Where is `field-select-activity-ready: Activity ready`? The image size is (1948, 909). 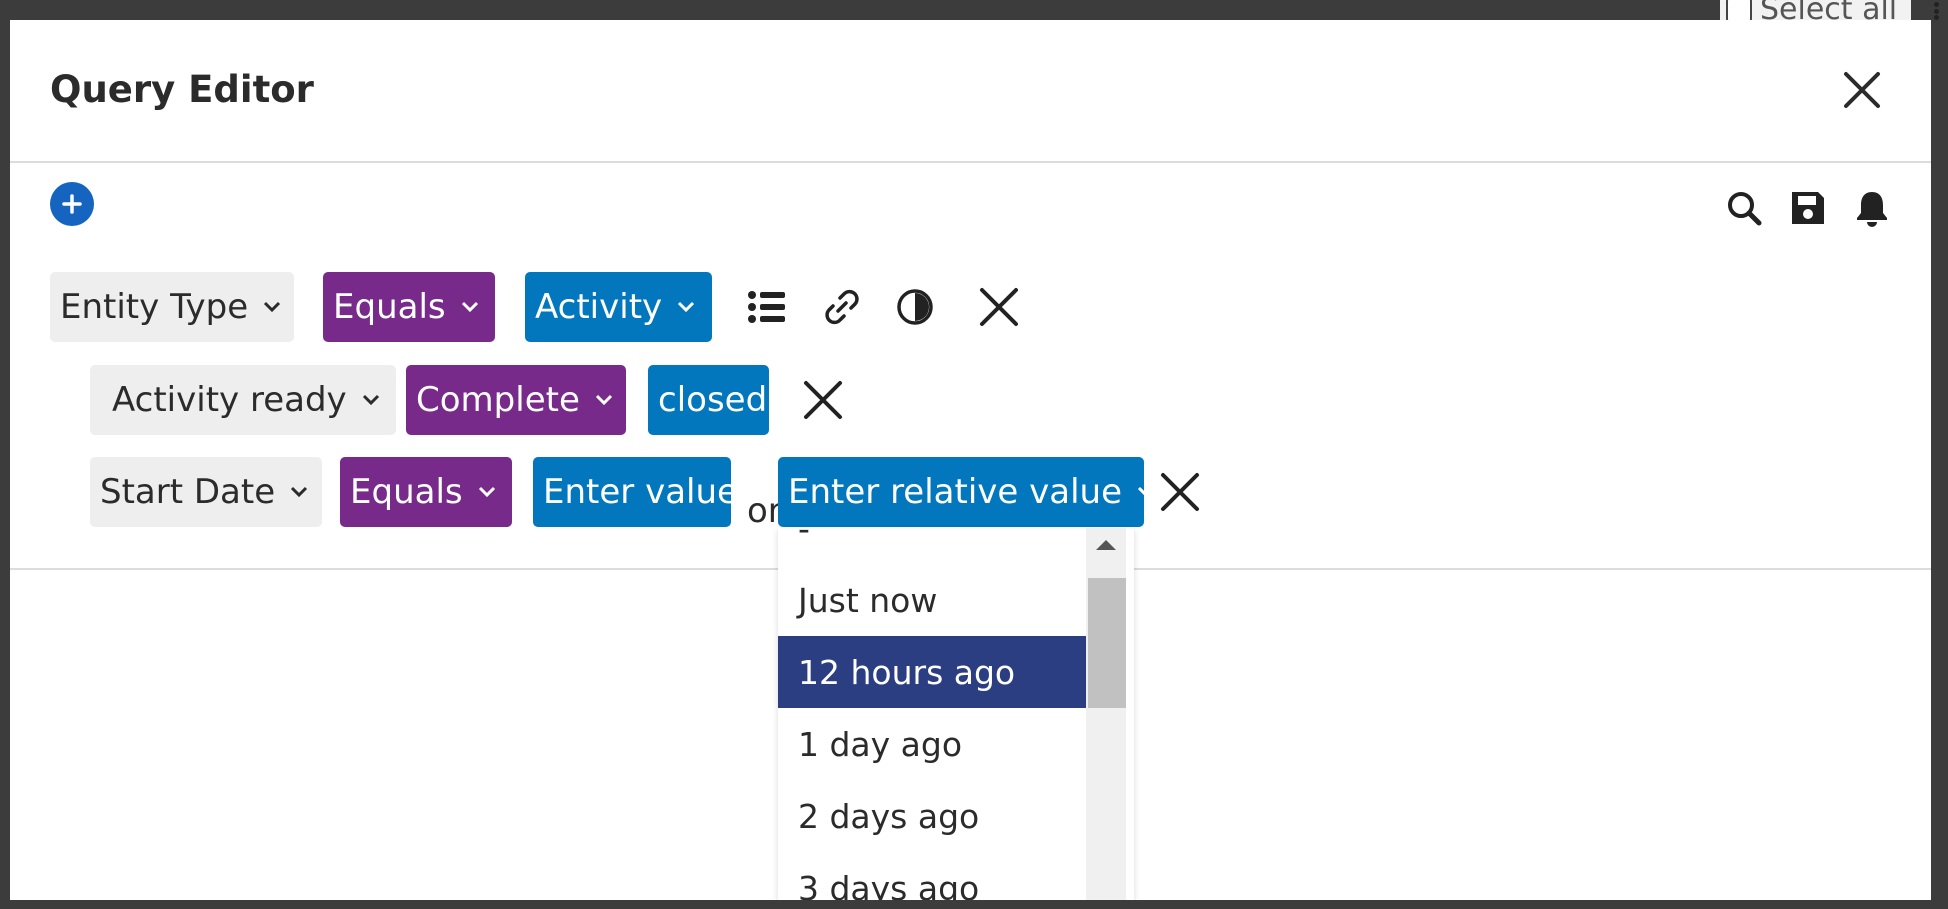 field-select-activity-ready: Activity ready is located at coordinates (243, 400).